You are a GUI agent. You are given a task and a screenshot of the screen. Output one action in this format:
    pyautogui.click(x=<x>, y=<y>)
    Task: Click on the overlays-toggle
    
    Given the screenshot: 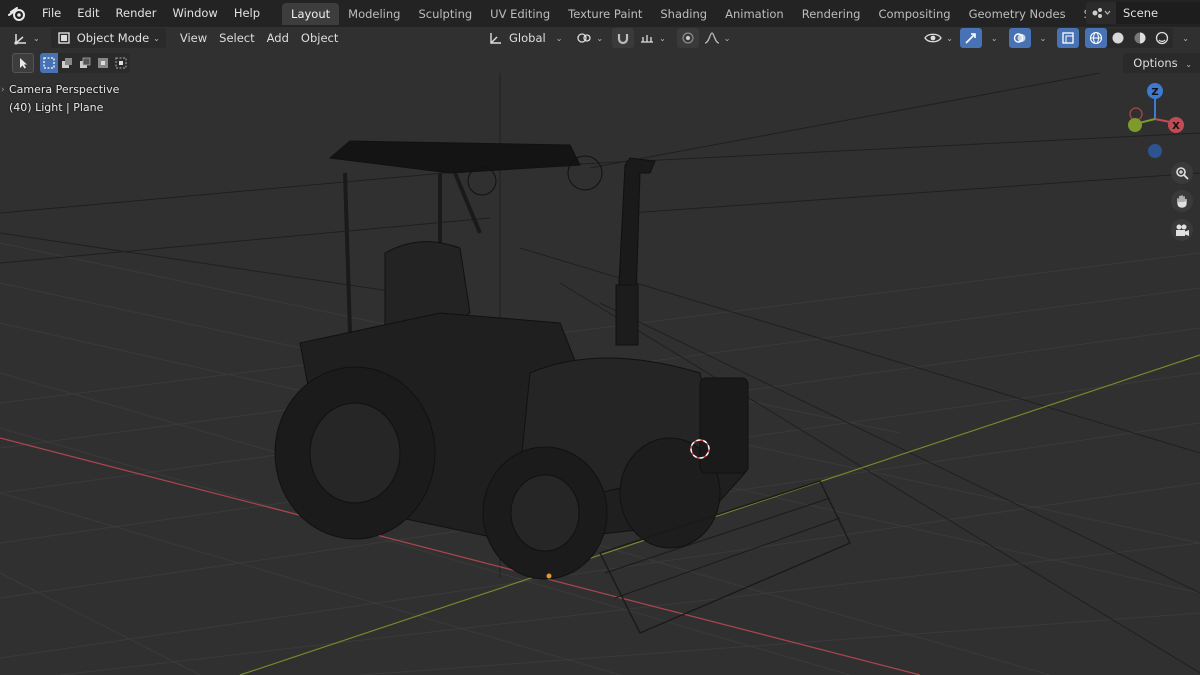 What is the action you would take?
    pyautogui.click(x=1019, y=38)
    